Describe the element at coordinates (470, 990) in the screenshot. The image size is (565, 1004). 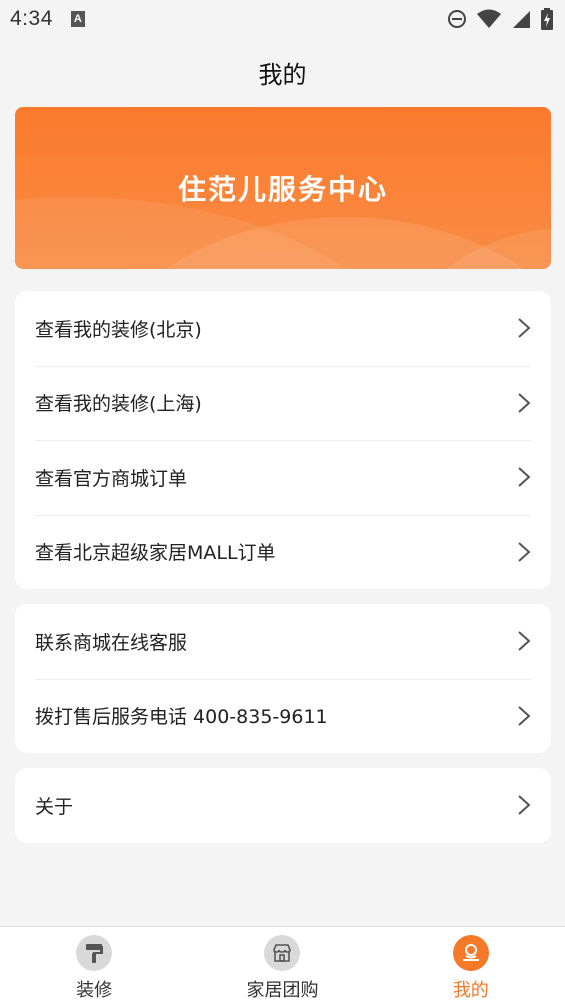
I see `nav-label: 我的` at that location.